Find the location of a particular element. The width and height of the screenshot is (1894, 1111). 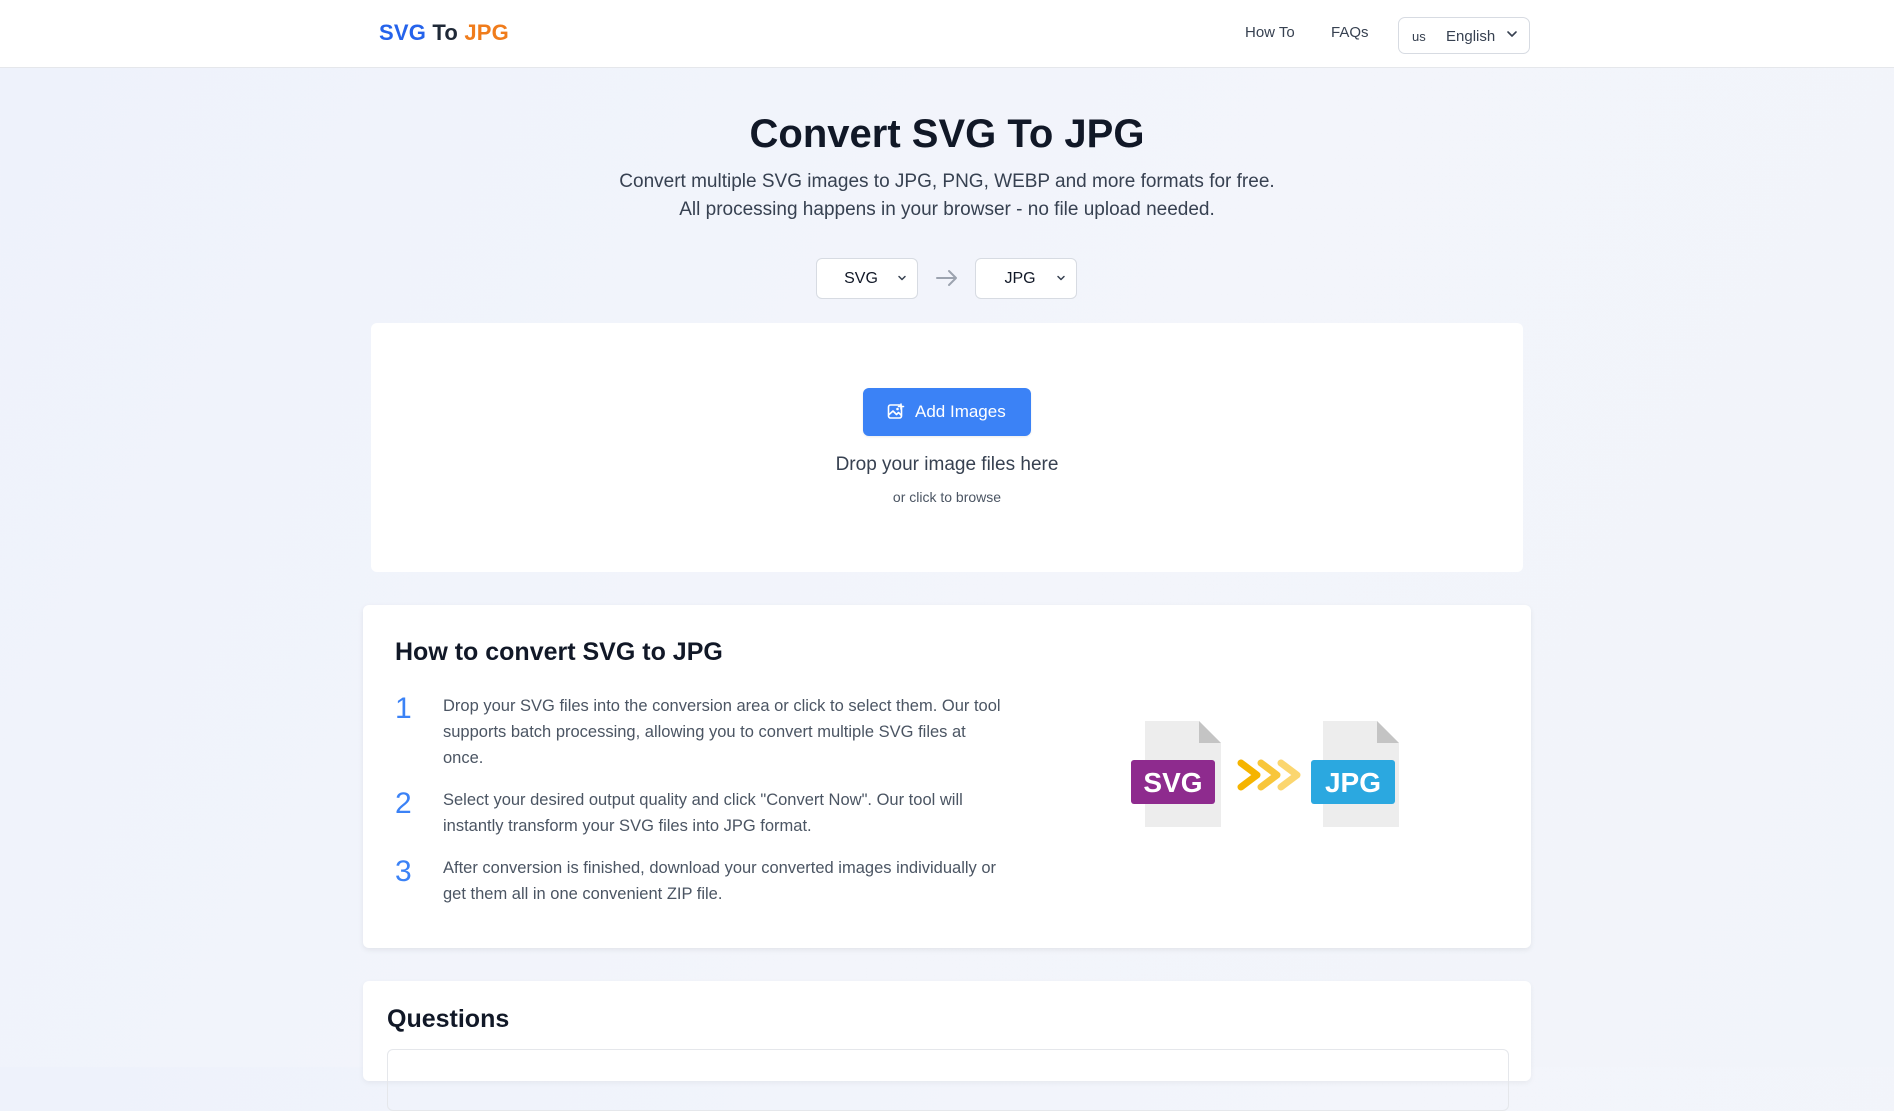

jpg-badge-label: JPG is located at coordinates (1353, 782).